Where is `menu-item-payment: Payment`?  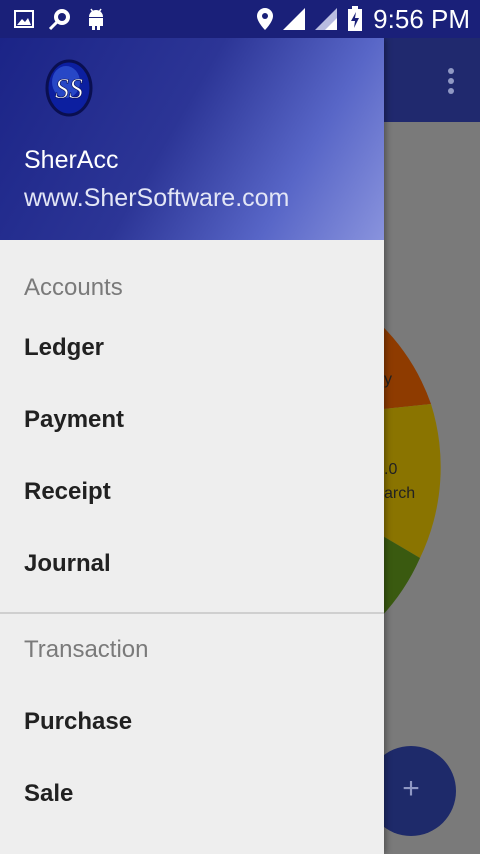 menu-item-payment: Payment is located at coordinates (192, 420).